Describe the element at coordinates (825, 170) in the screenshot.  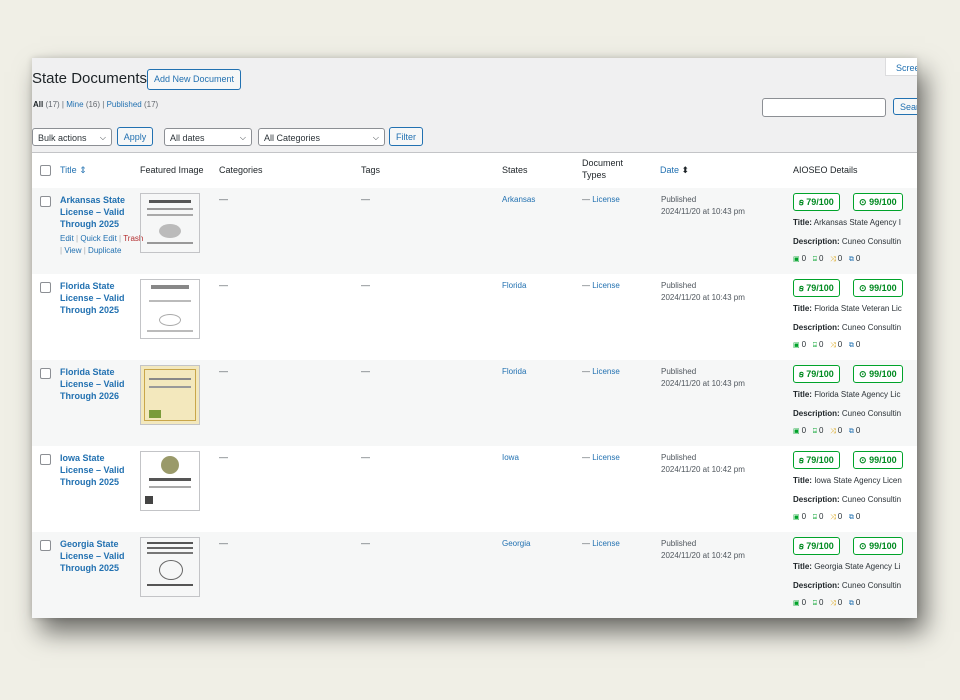
I see `column-aioseo-details: AIOSEO Details` at that location.